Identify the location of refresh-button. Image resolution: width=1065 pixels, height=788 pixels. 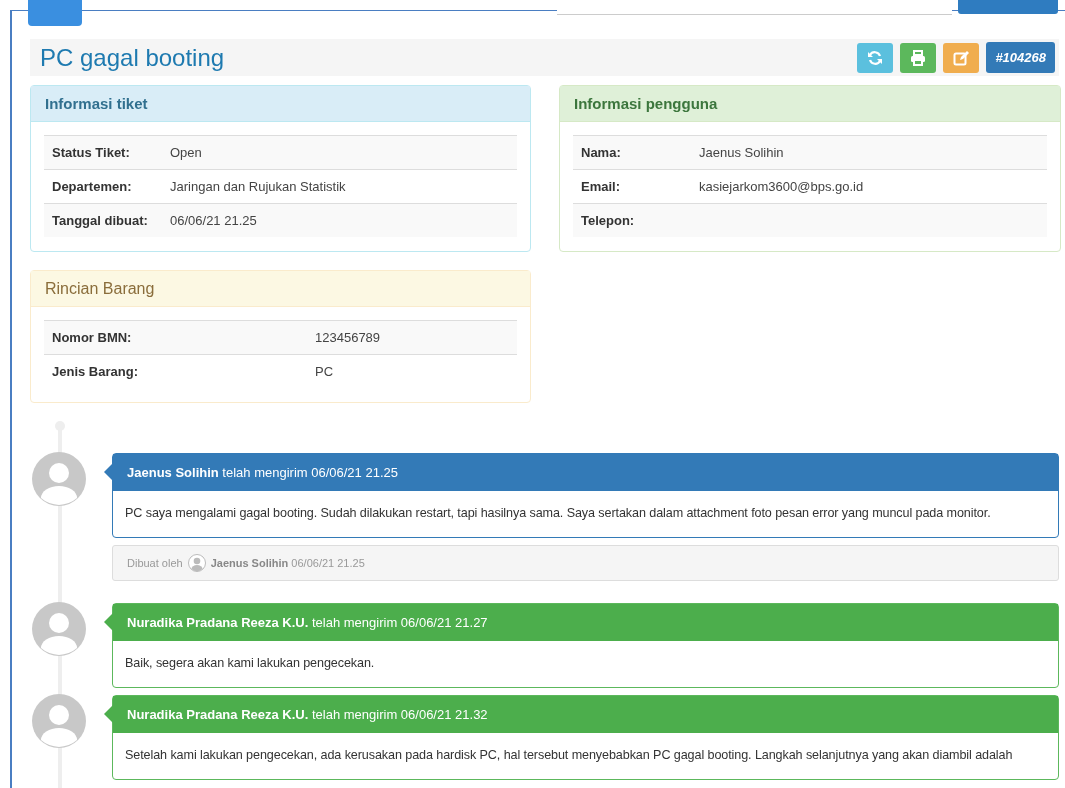
(875, 57).